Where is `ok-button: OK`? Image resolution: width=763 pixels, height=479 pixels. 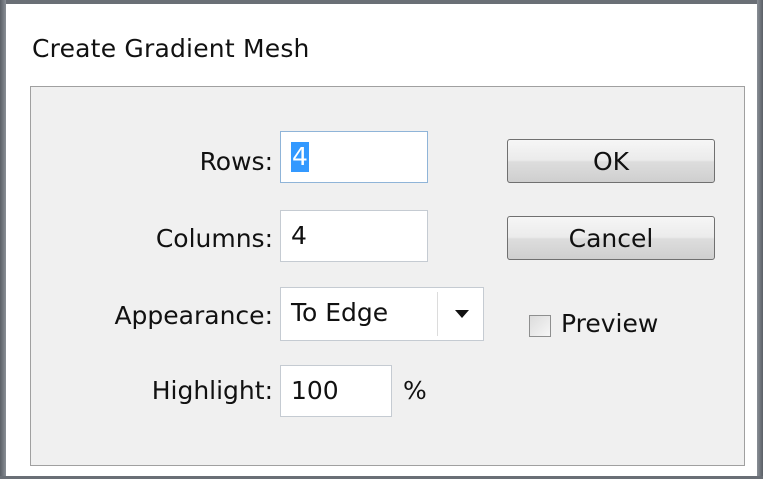
ok-button: OK is located at coordinates (611, 161).